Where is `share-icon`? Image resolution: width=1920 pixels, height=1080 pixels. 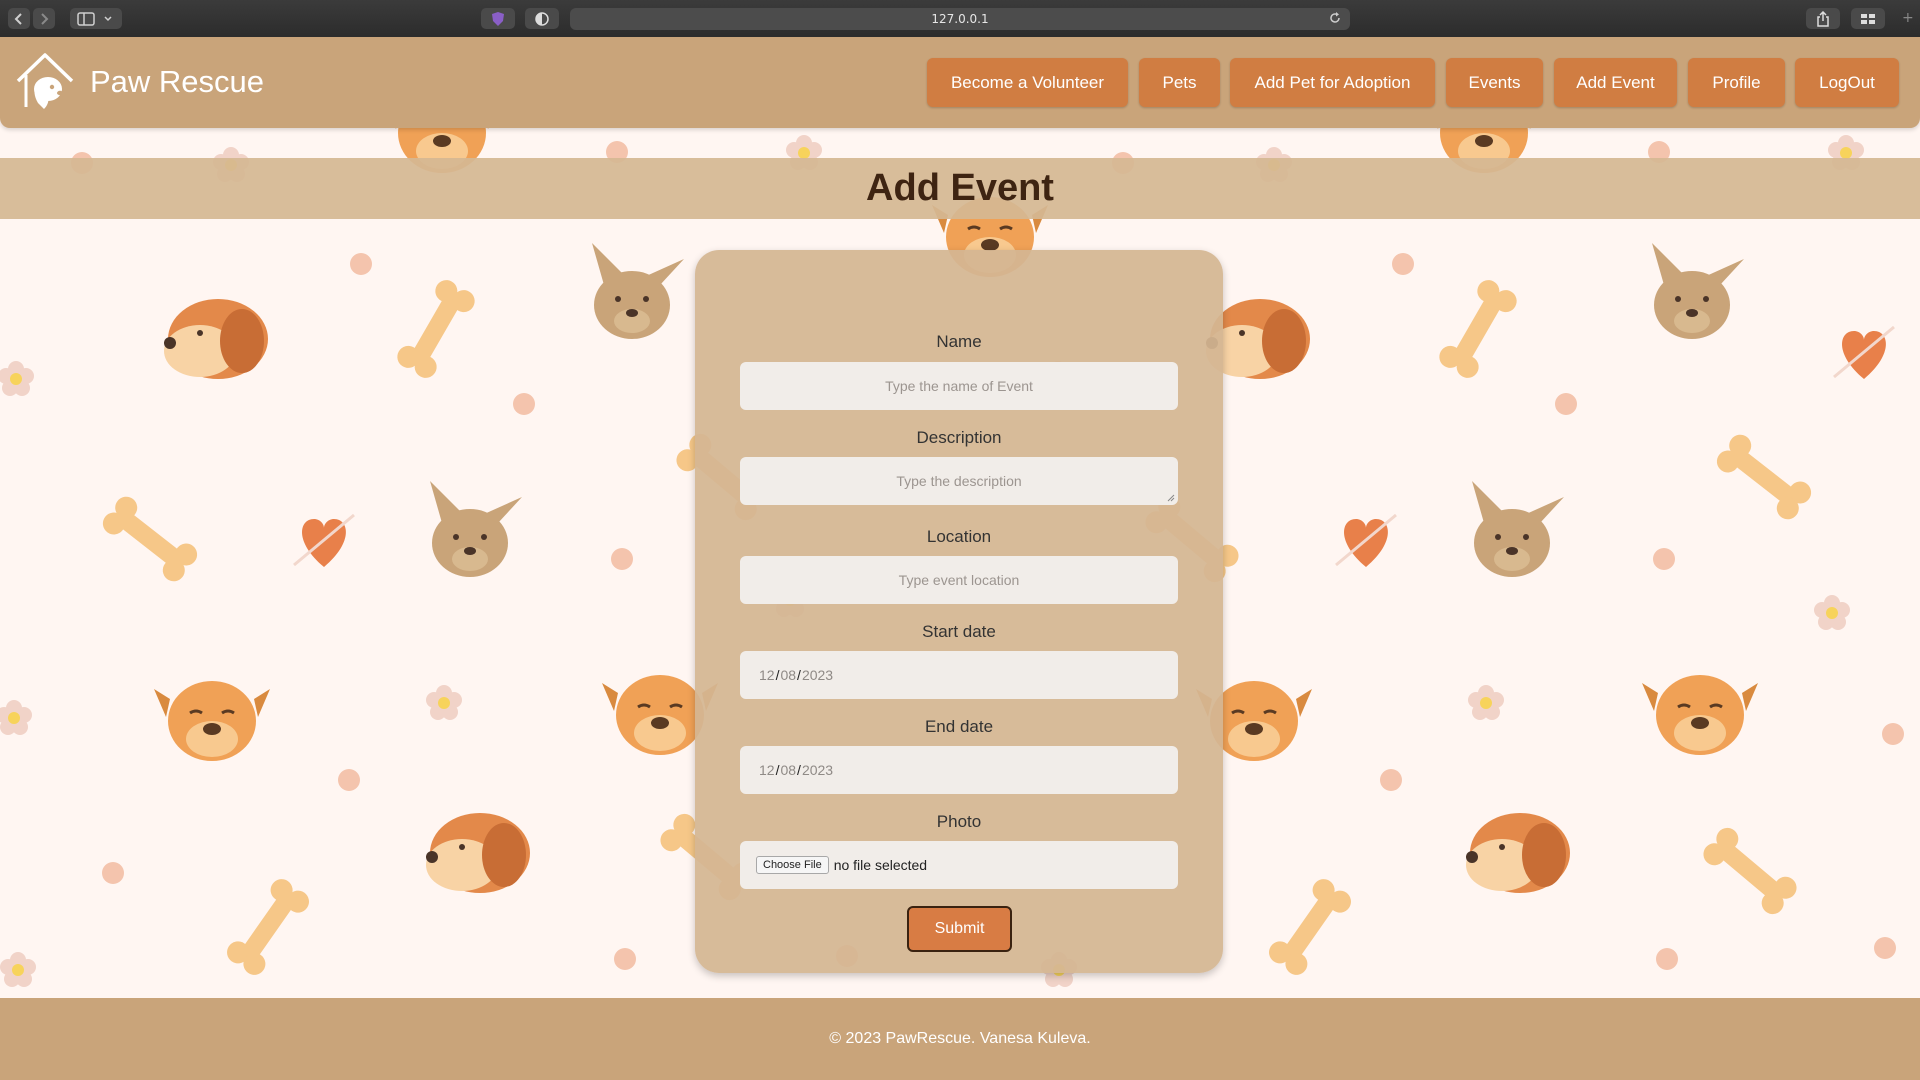
share-icon is located at coordinates (1823, 18).